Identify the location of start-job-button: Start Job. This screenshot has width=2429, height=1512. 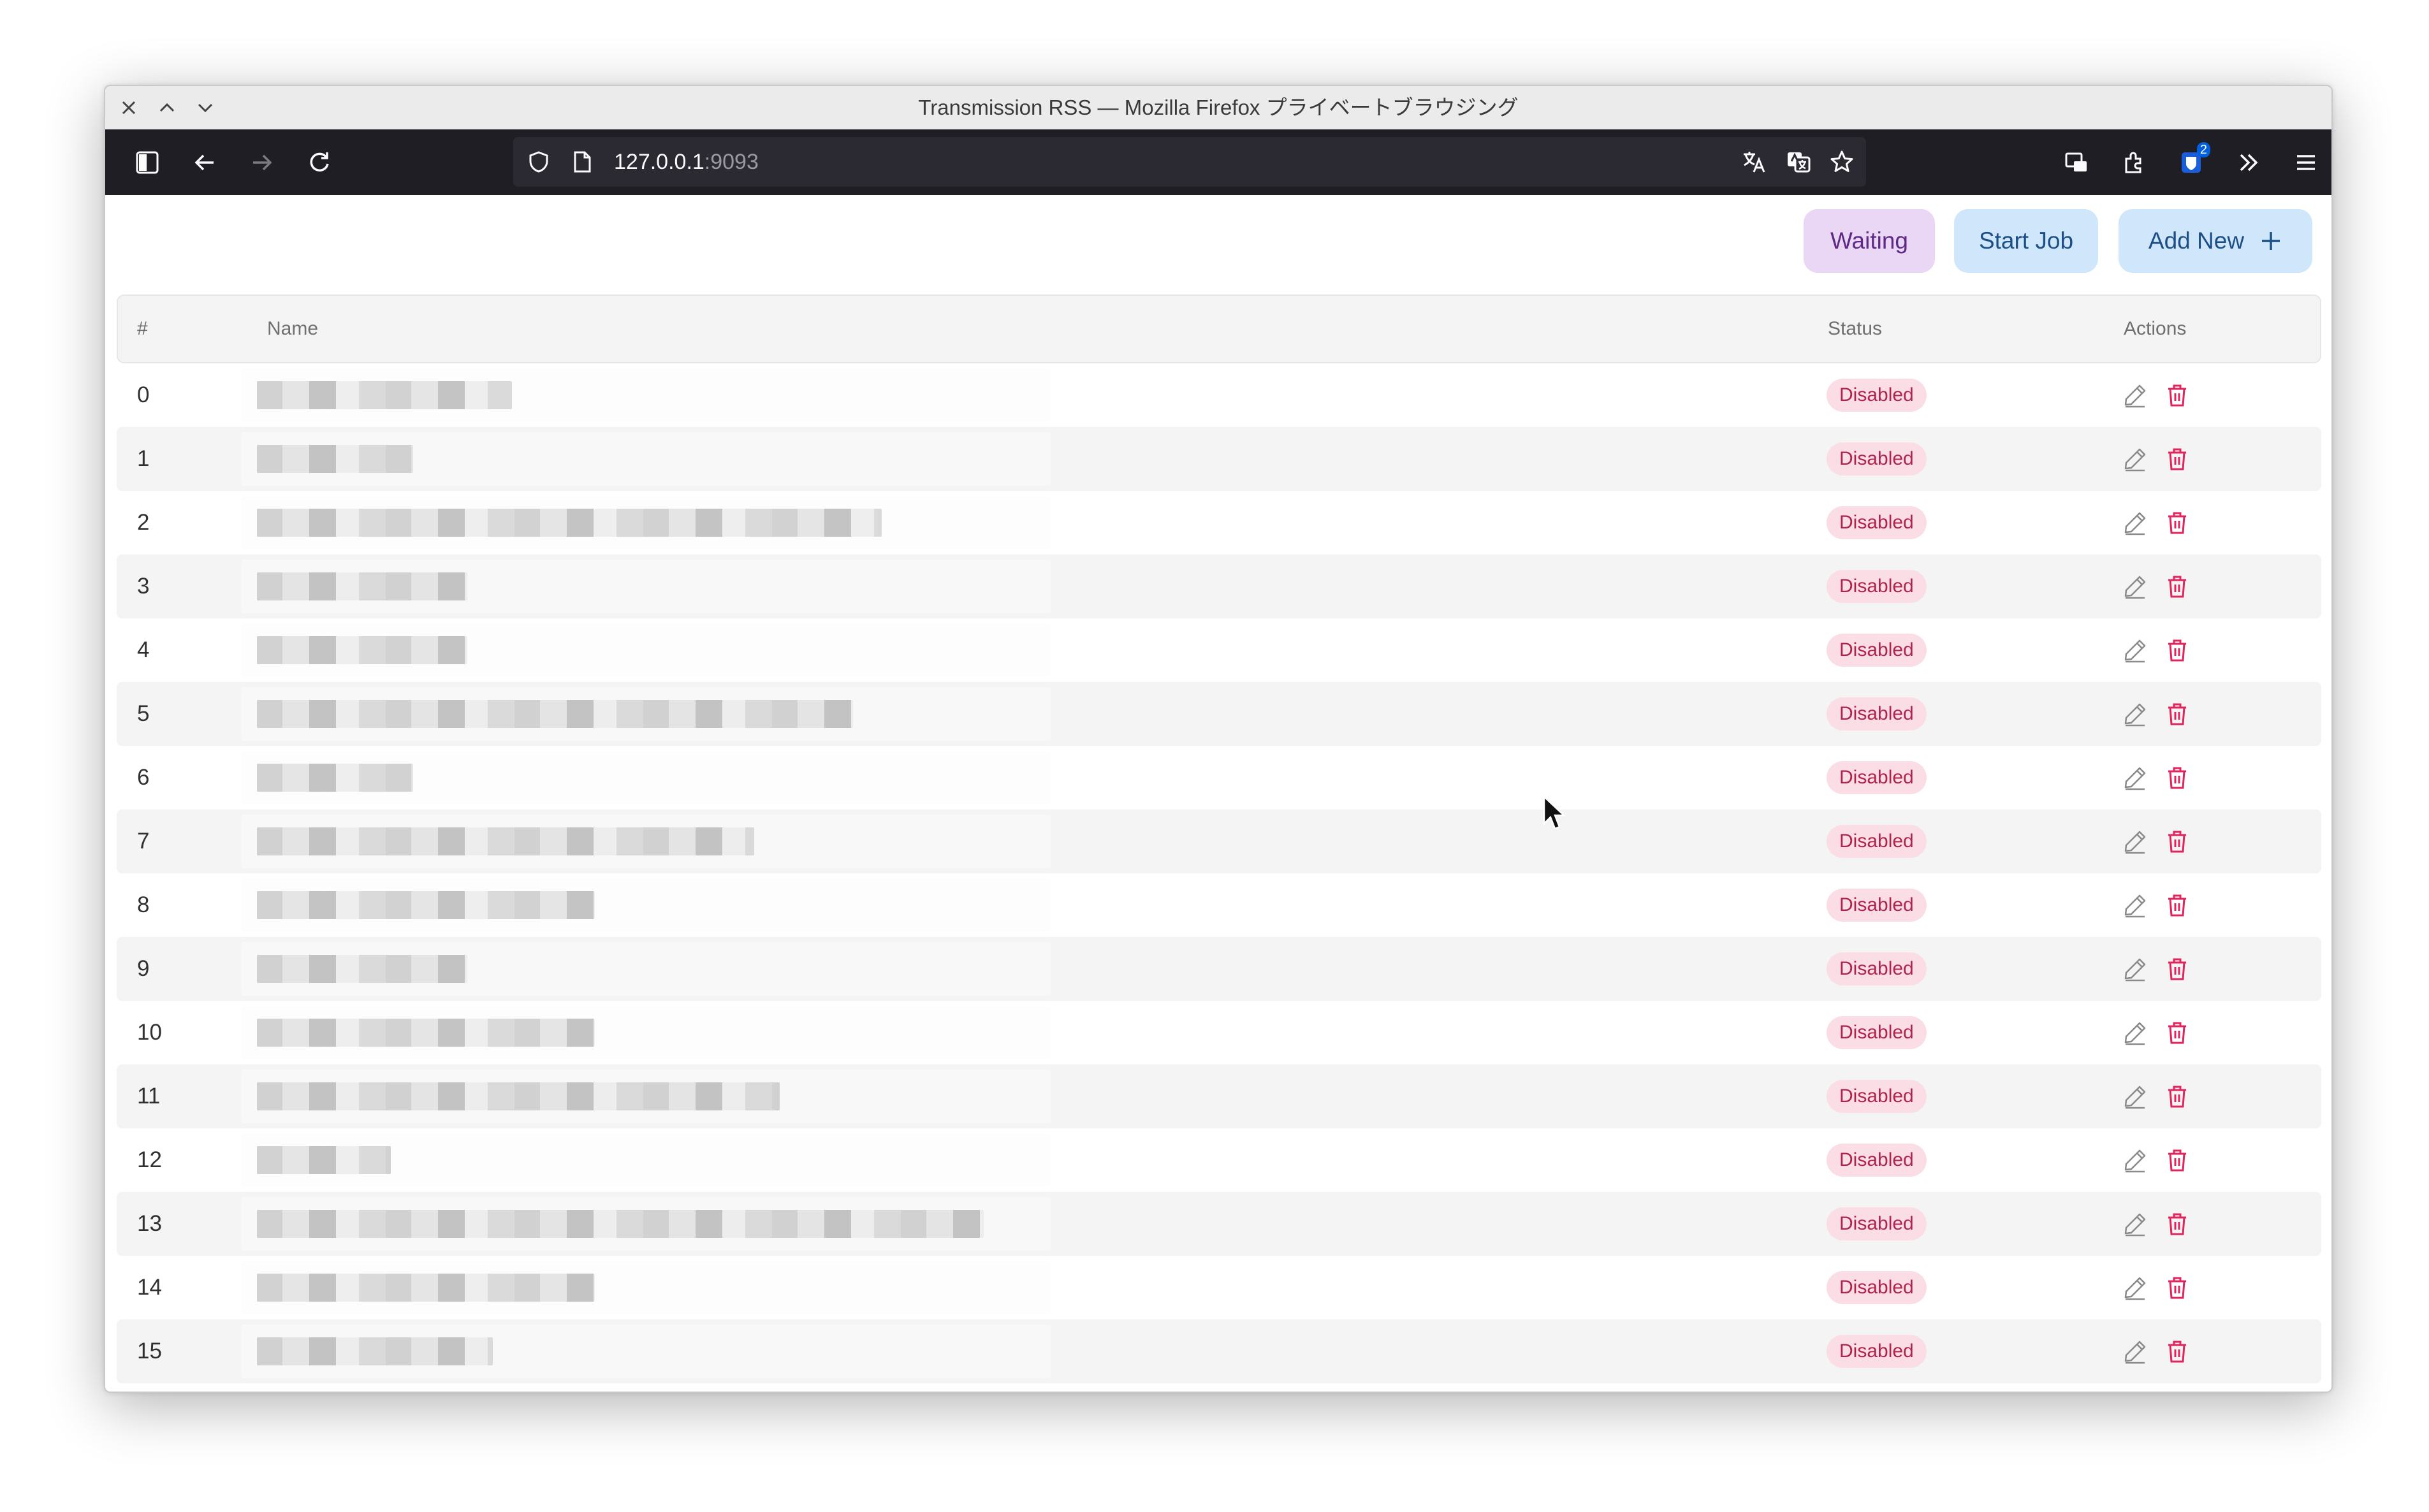
(2026, 241).